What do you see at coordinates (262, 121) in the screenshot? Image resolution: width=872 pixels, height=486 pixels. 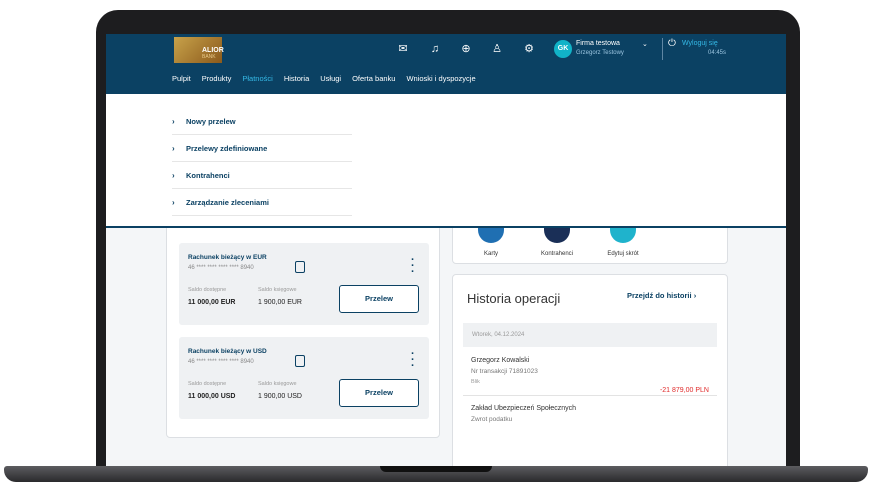 I see `menu-item-nowy-przelew: › Nowy przelew` at bounding box center [262, 121].